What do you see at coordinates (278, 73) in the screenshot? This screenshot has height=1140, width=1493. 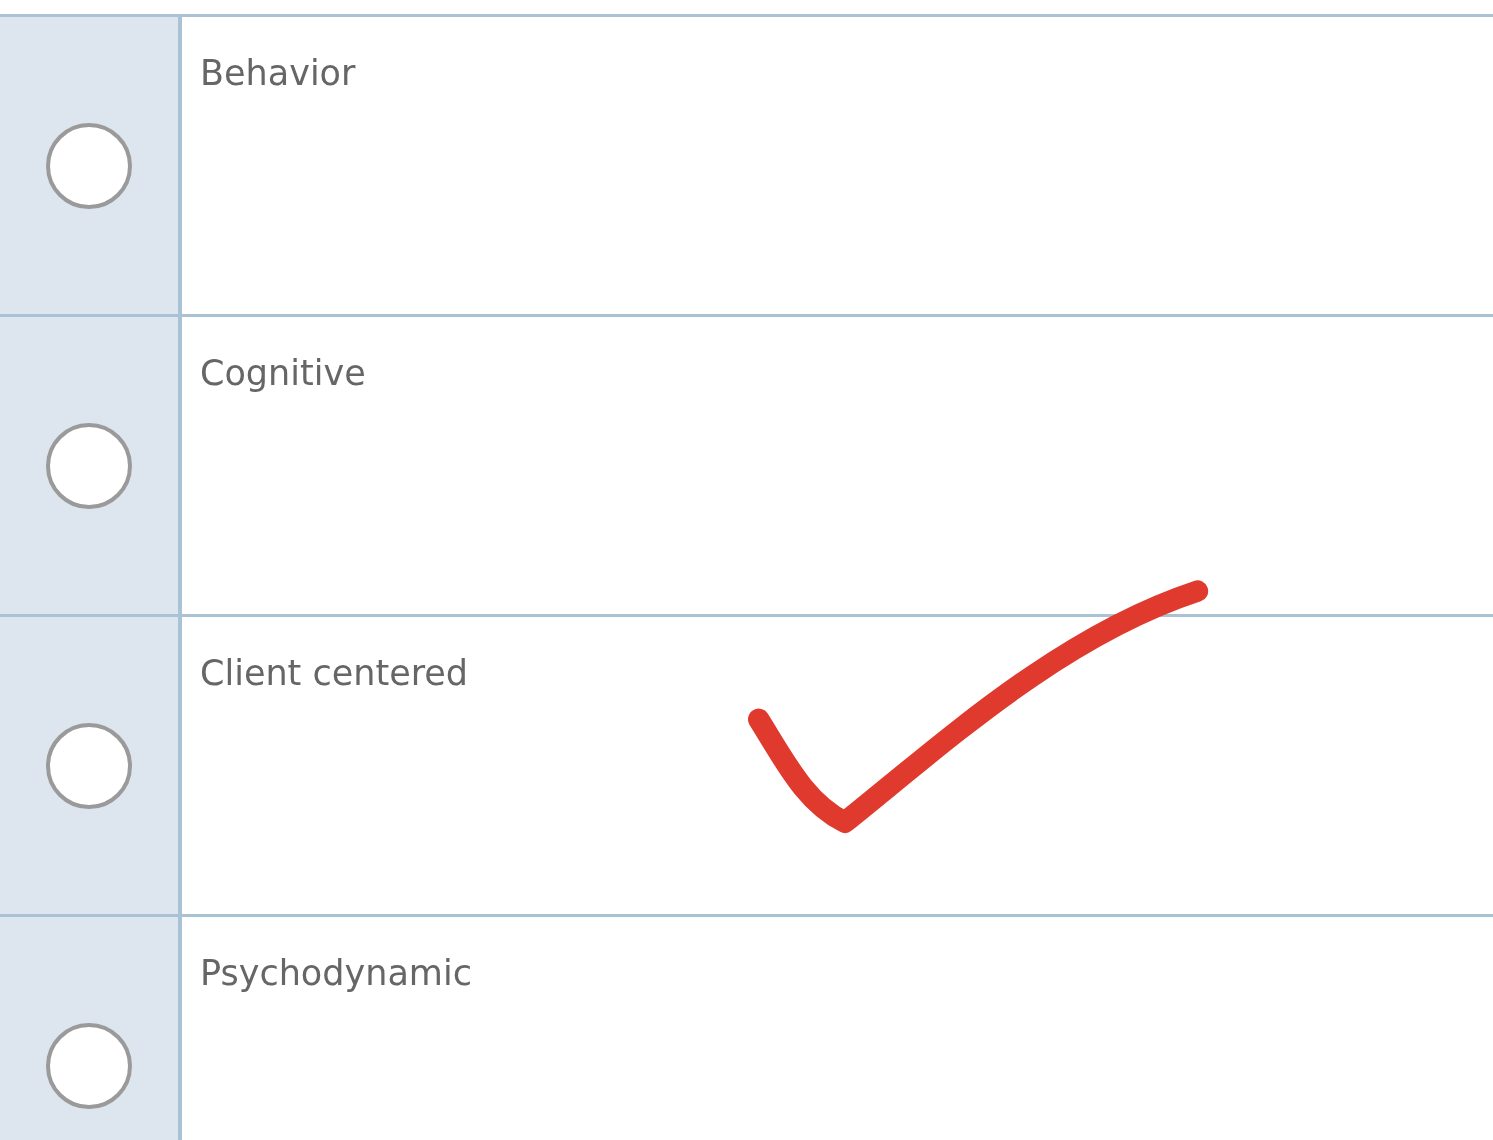 I see `option-label: Behavior` at bounding box center [278, 73].